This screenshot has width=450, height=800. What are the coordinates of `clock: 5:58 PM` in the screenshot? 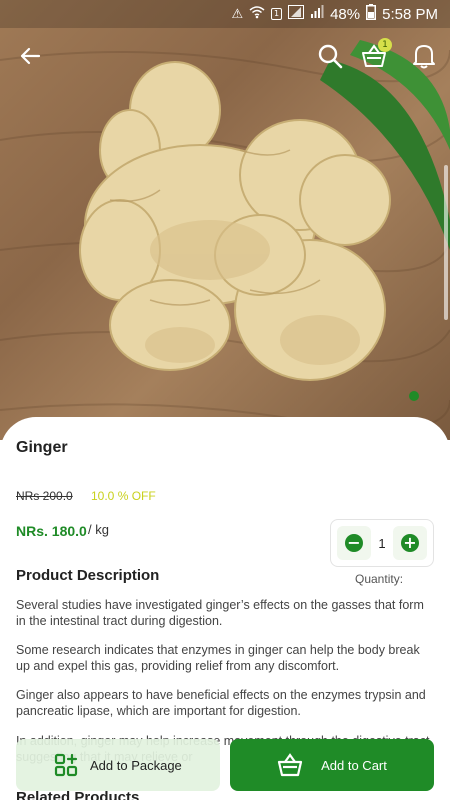 It's located at (410, 14).